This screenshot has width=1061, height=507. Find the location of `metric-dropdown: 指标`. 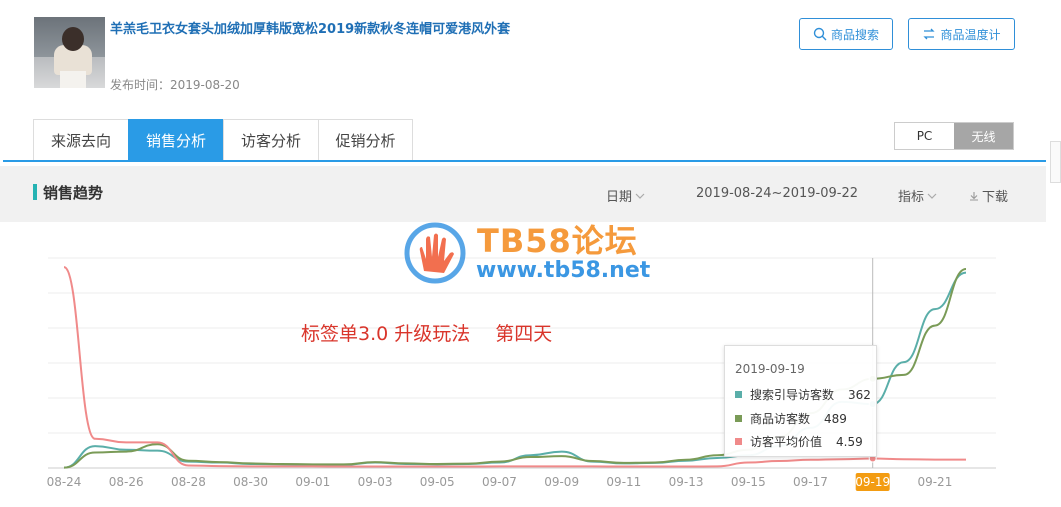

metric-dropdown: 指标 is located at coordinates (917, 195).